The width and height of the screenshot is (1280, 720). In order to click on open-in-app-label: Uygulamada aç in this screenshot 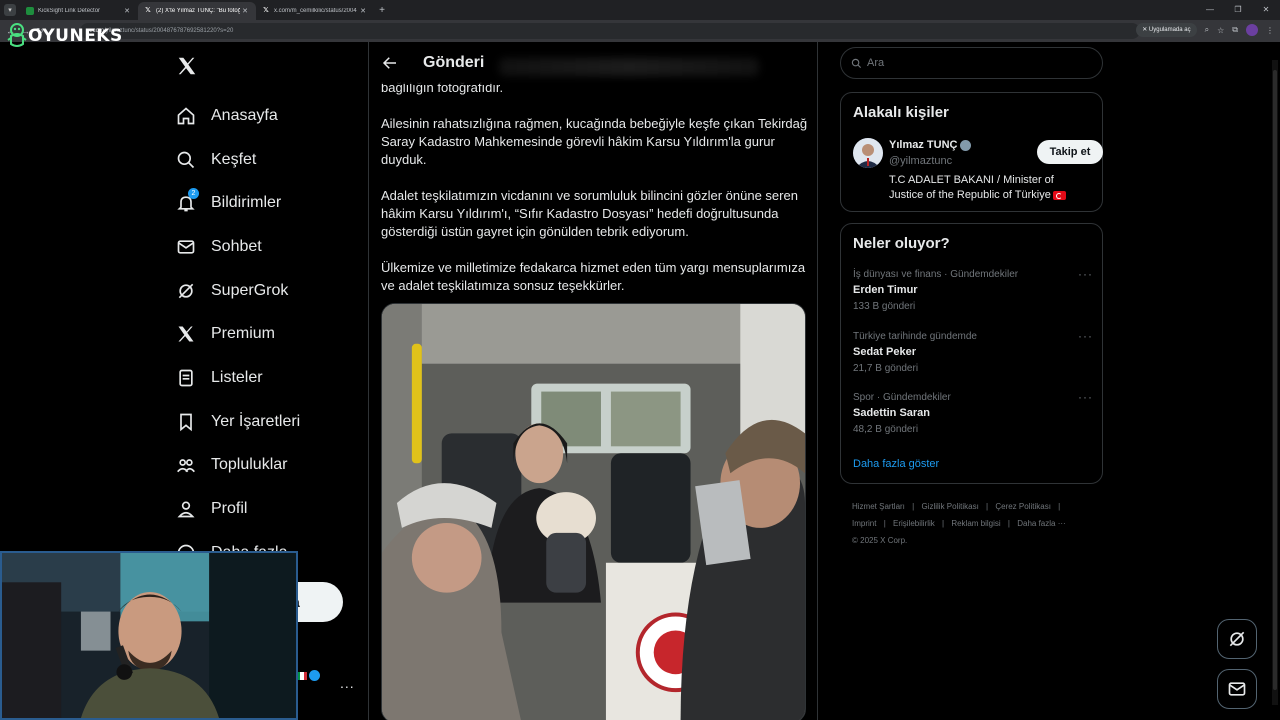, I will do `click(1169, 30)`.